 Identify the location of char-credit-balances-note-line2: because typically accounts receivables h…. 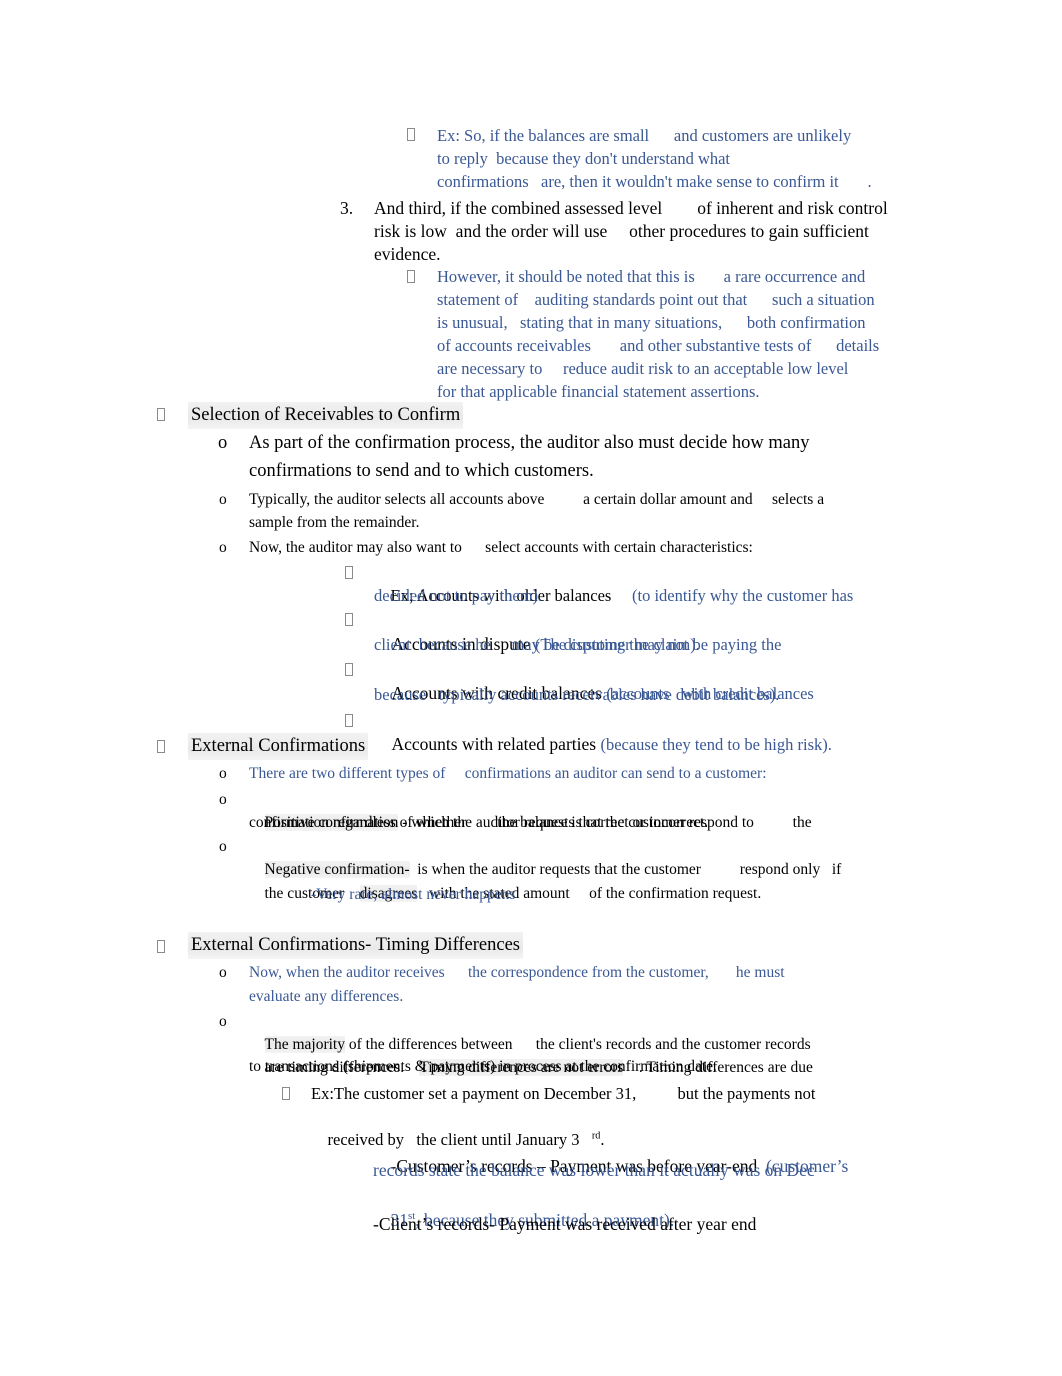
(577, 694).